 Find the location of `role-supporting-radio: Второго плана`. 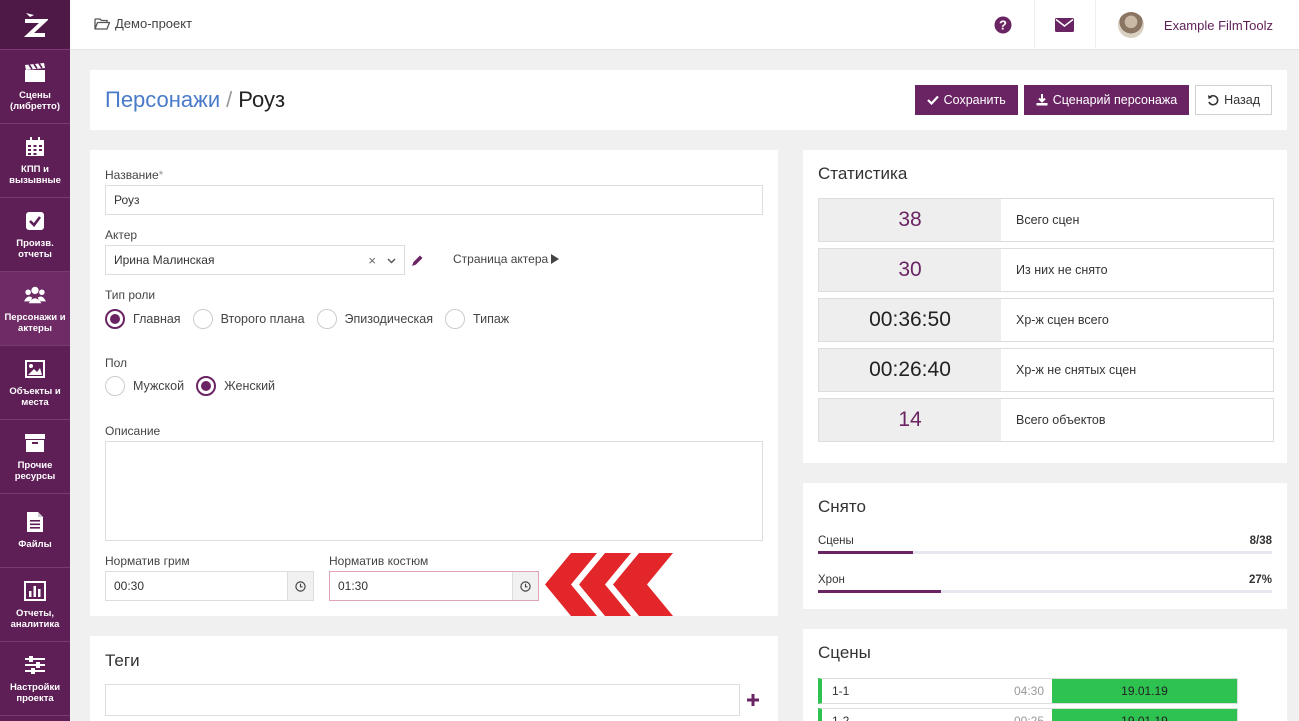

role-supporting-radio: Второго плана is located at coordinates (248, 319).